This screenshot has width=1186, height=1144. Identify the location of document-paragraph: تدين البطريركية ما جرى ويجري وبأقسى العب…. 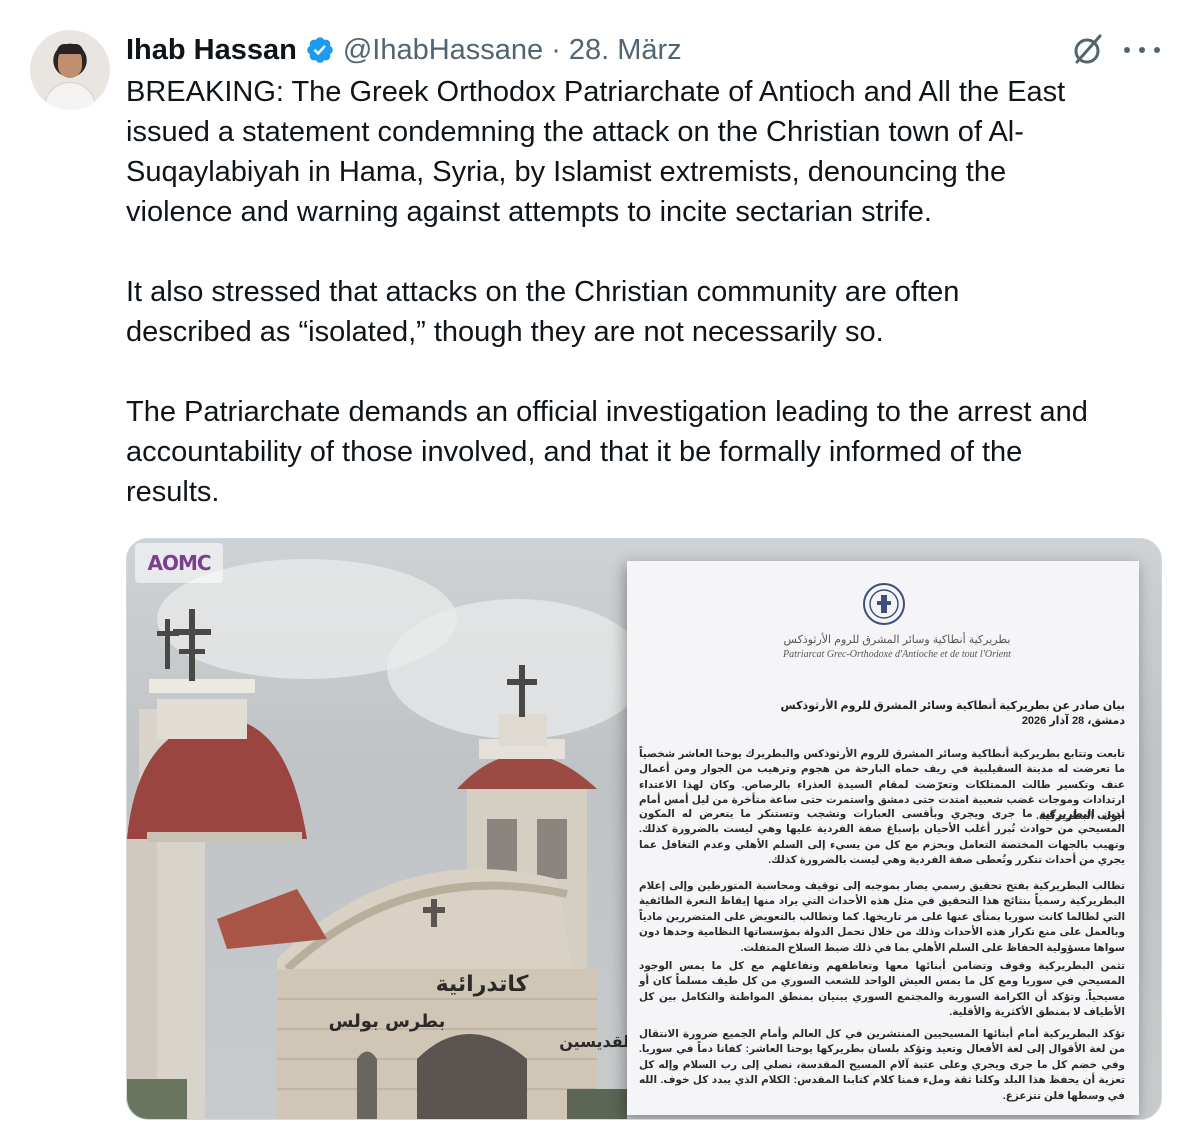
(882, 838).